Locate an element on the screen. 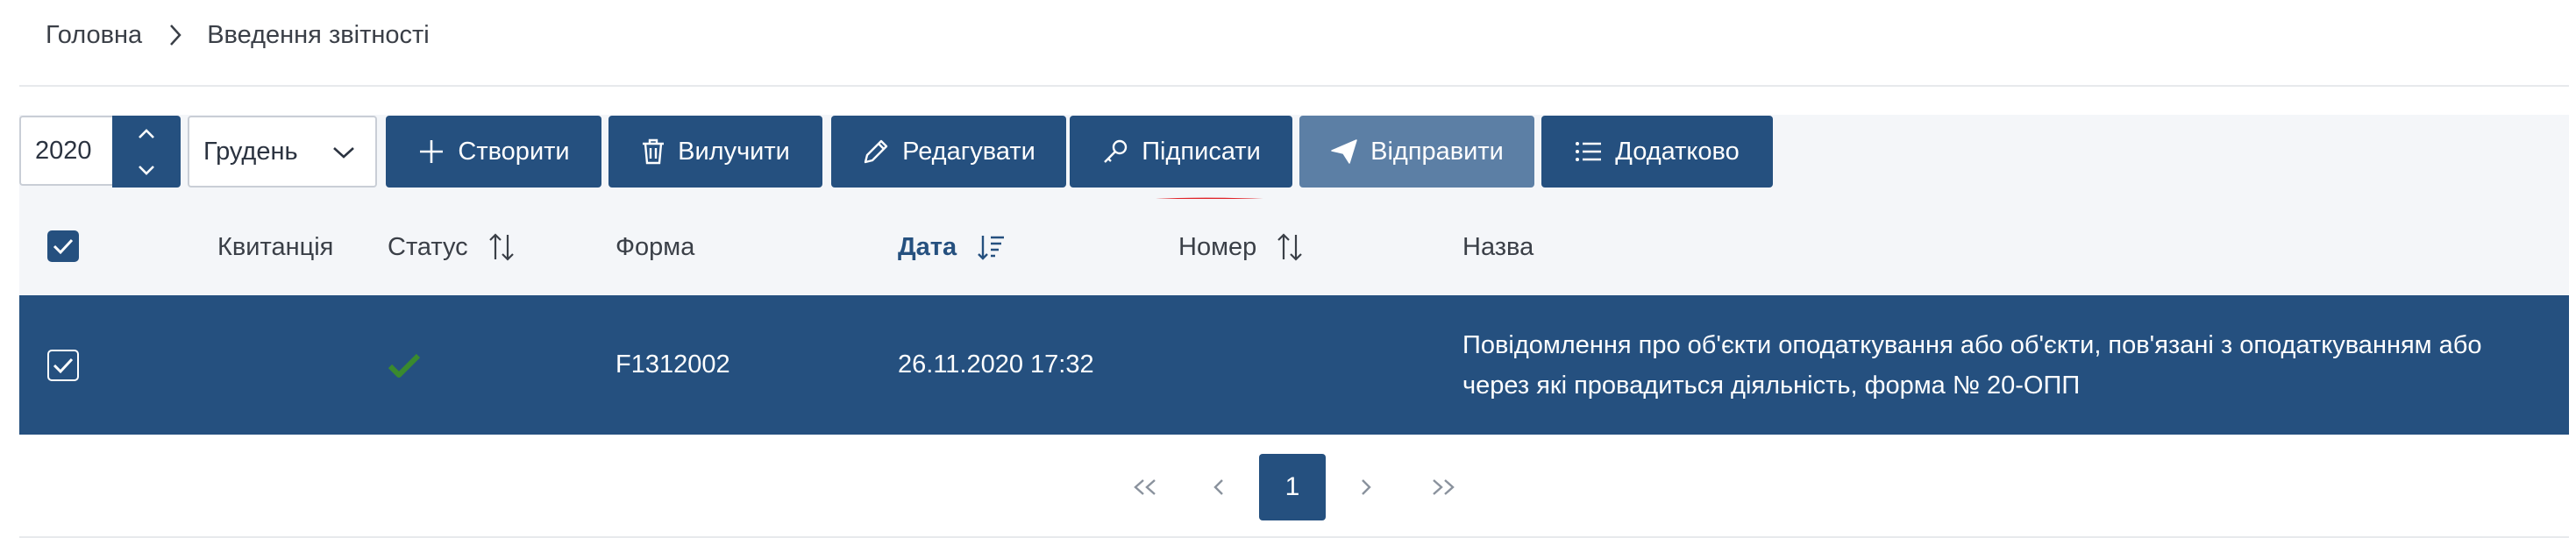 The image size is (2576, 545). column-header-name: Назва is located at coordinates (1498, 247).